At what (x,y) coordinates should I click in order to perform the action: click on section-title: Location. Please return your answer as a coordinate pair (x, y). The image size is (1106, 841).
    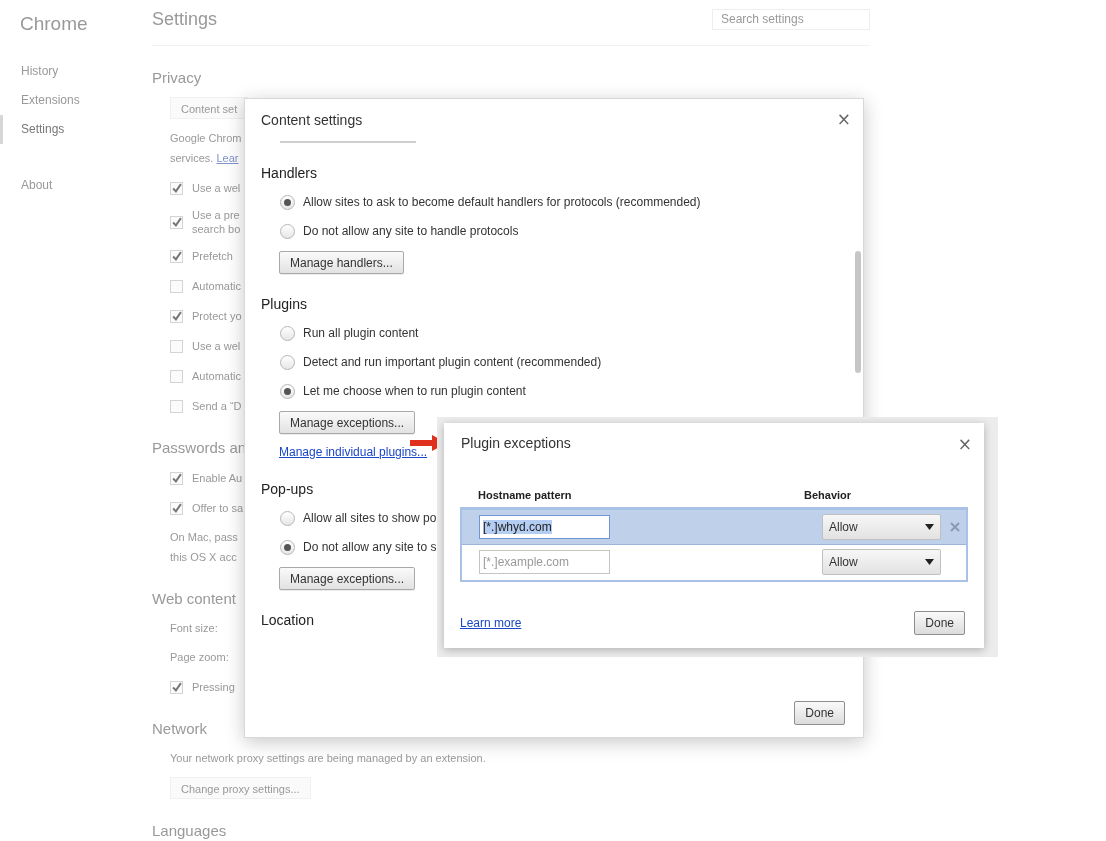
    Looking at the image, I should click on (287, 620).